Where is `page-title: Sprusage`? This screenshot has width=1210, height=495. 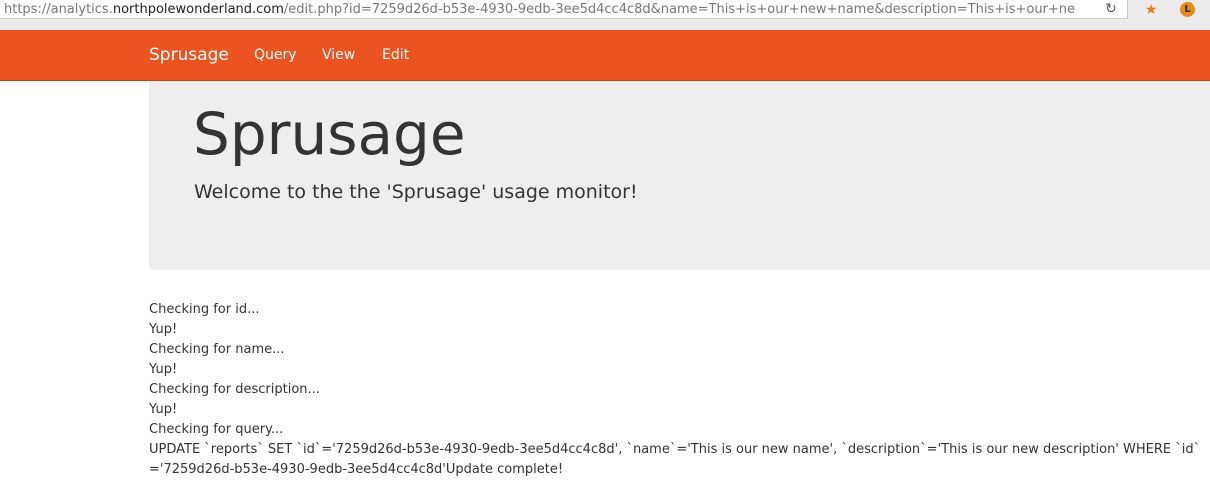 page-title: Sprusage is located at coordinates (329, 134).